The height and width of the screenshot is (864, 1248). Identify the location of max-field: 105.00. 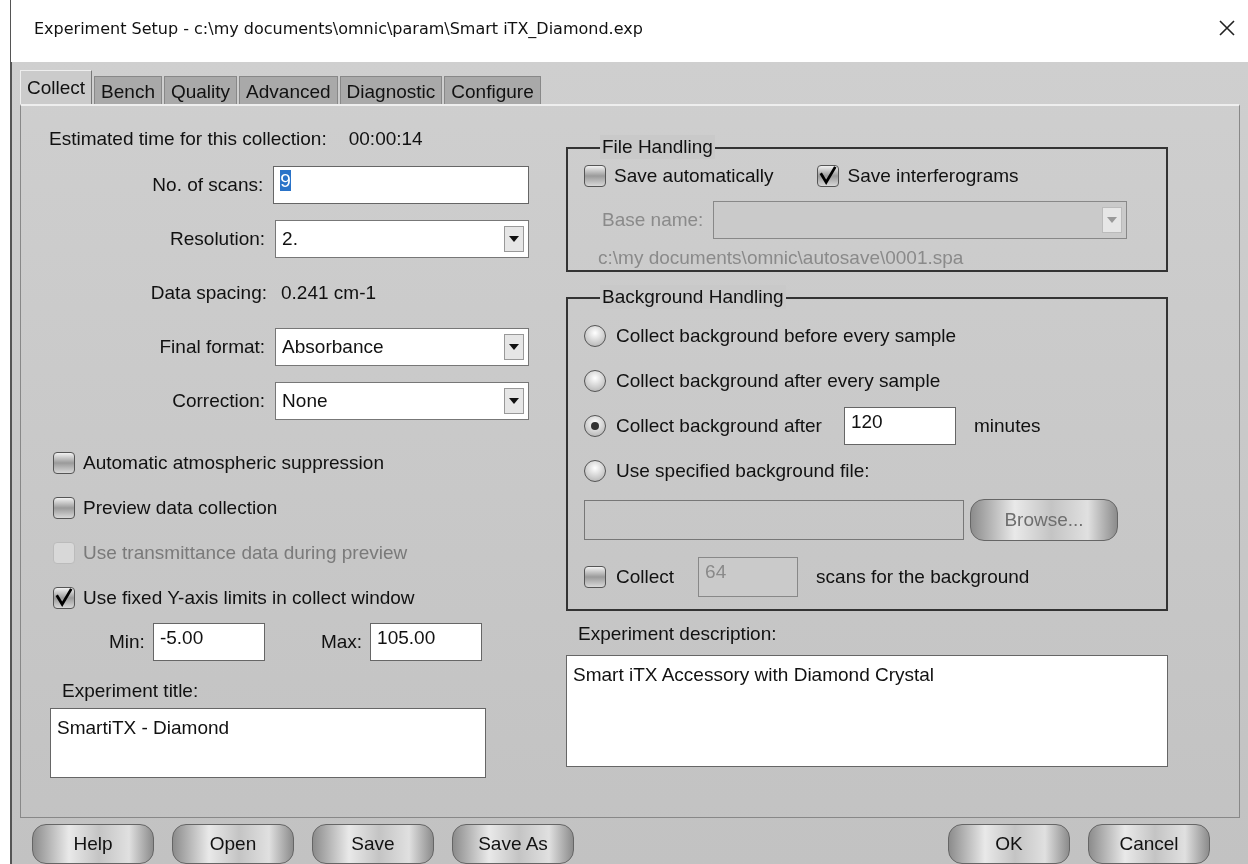
(426, 642).